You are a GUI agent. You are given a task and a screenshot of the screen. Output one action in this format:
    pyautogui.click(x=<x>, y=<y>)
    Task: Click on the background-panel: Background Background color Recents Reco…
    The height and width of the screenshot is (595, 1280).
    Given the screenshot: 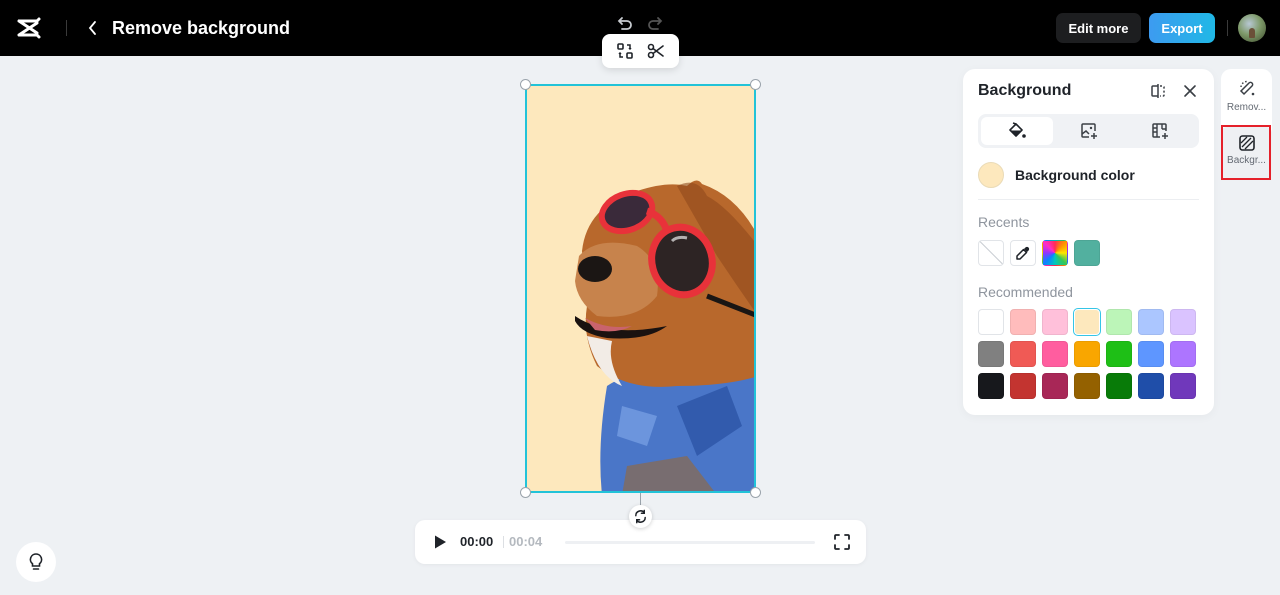 What is the action you would take?
    pyautogui.click(x=1088, y=242)
    